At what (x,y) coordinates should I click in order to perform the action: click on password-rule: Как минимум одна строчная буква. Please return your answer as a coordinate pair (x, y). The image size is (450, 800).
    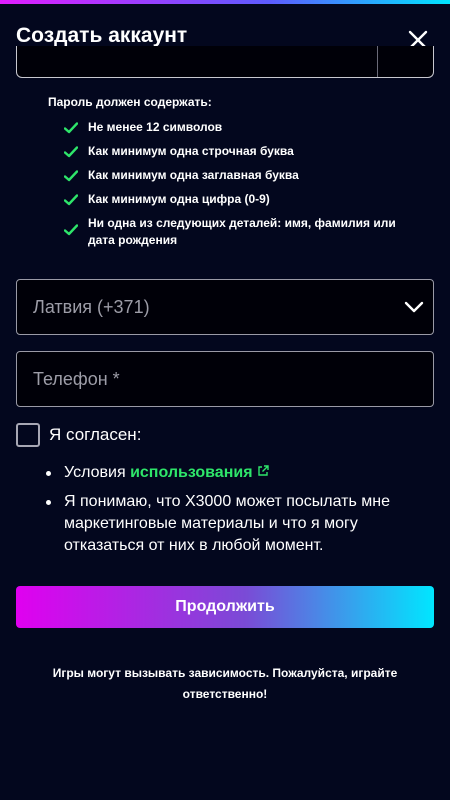
    Looking at the image, I should click on (236, 151).